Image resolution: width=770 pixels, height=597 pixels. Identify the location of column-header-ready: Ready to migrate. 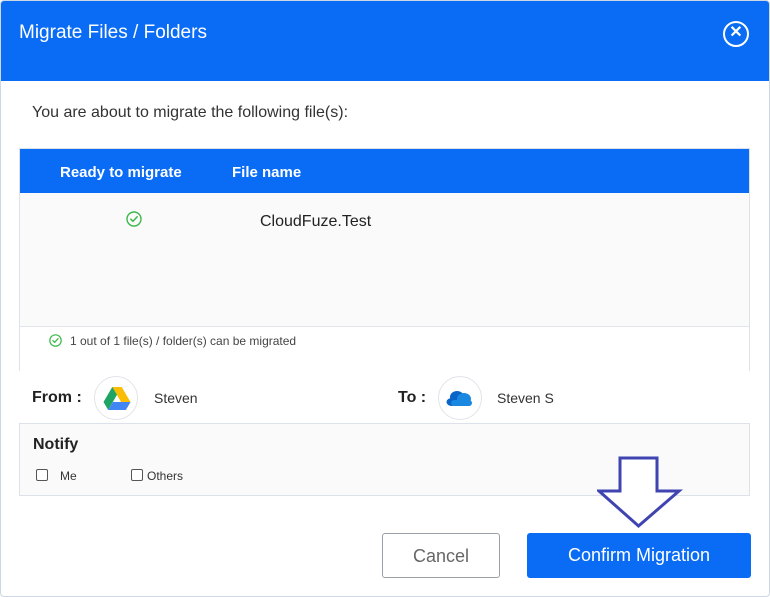
(121, 172).